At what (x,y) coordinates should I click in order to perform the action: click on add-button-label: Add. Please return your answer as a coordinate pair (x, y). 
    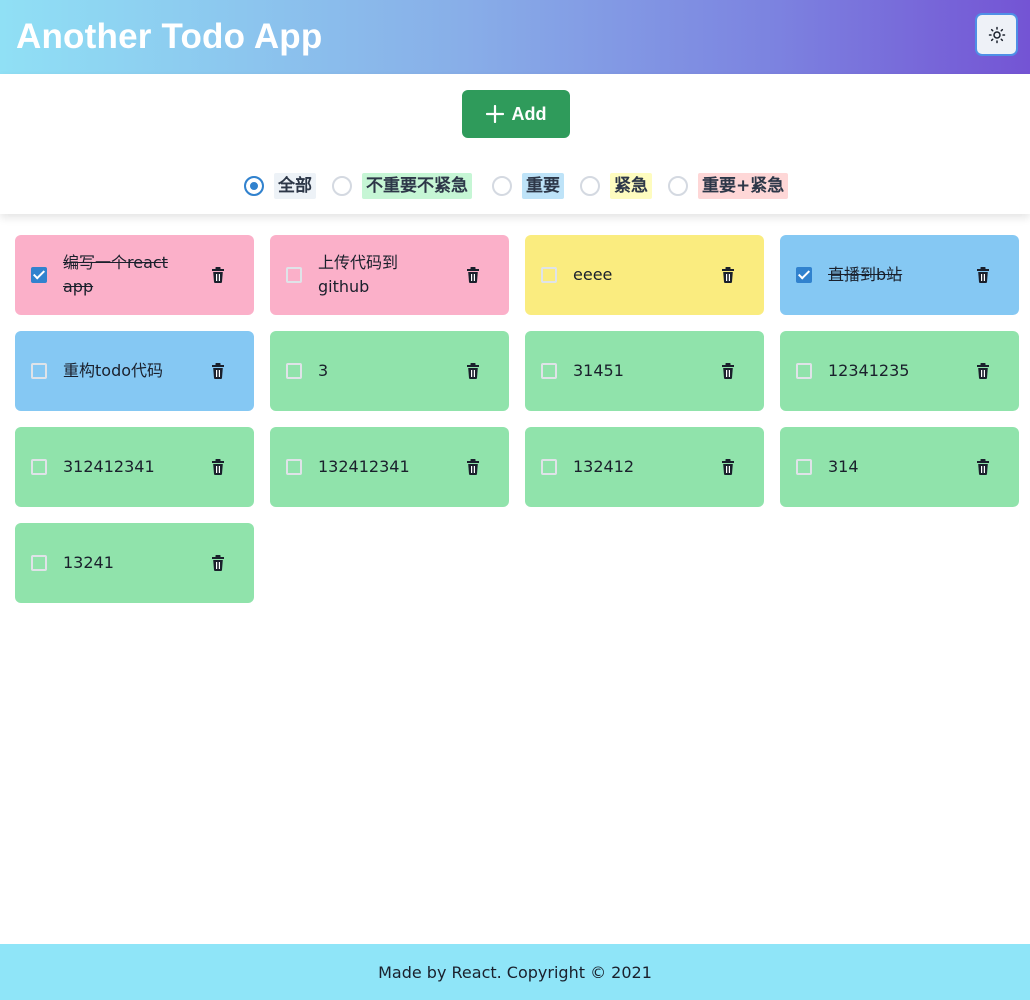
    Looking at the image, I should click on (529, 113).